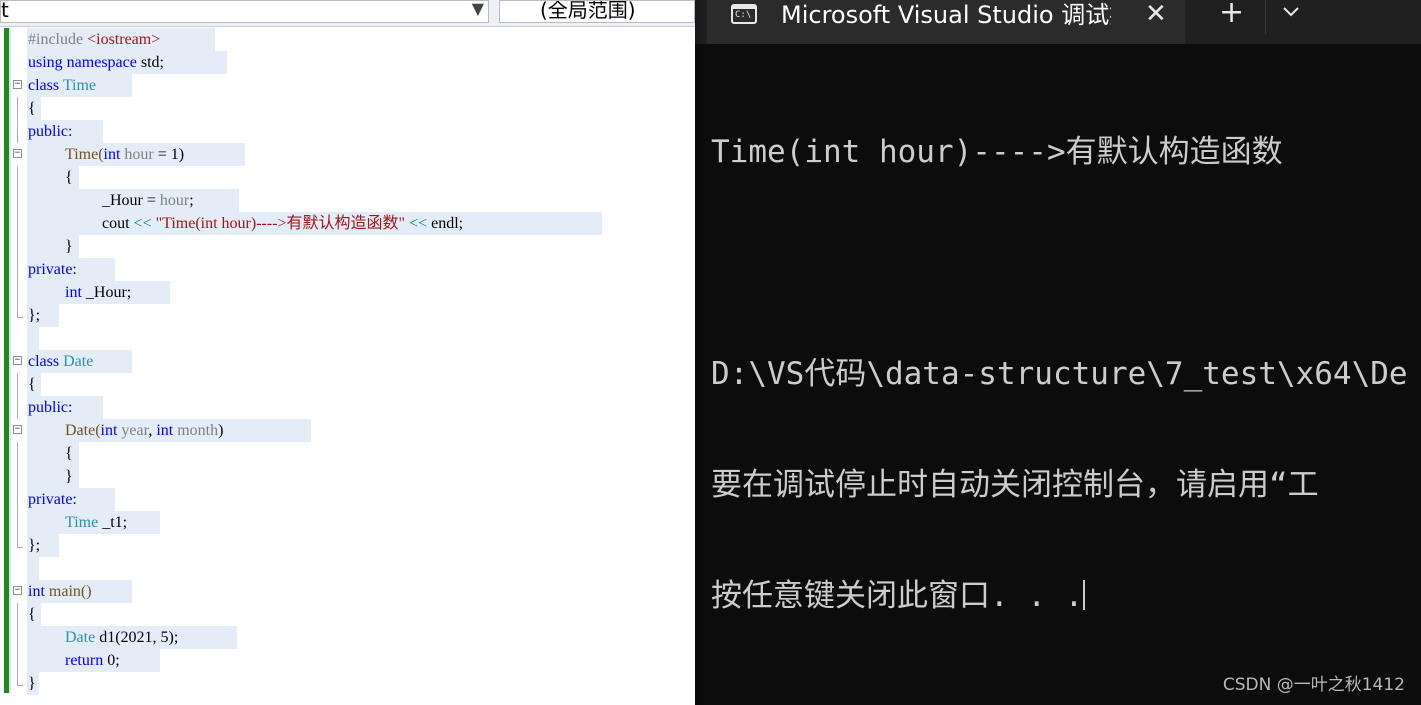 Image resolution: width=1421 pixels, height=705 pixels. I want to click on watermark: CSDN @一叶之秋1412, so click(1313, 685).